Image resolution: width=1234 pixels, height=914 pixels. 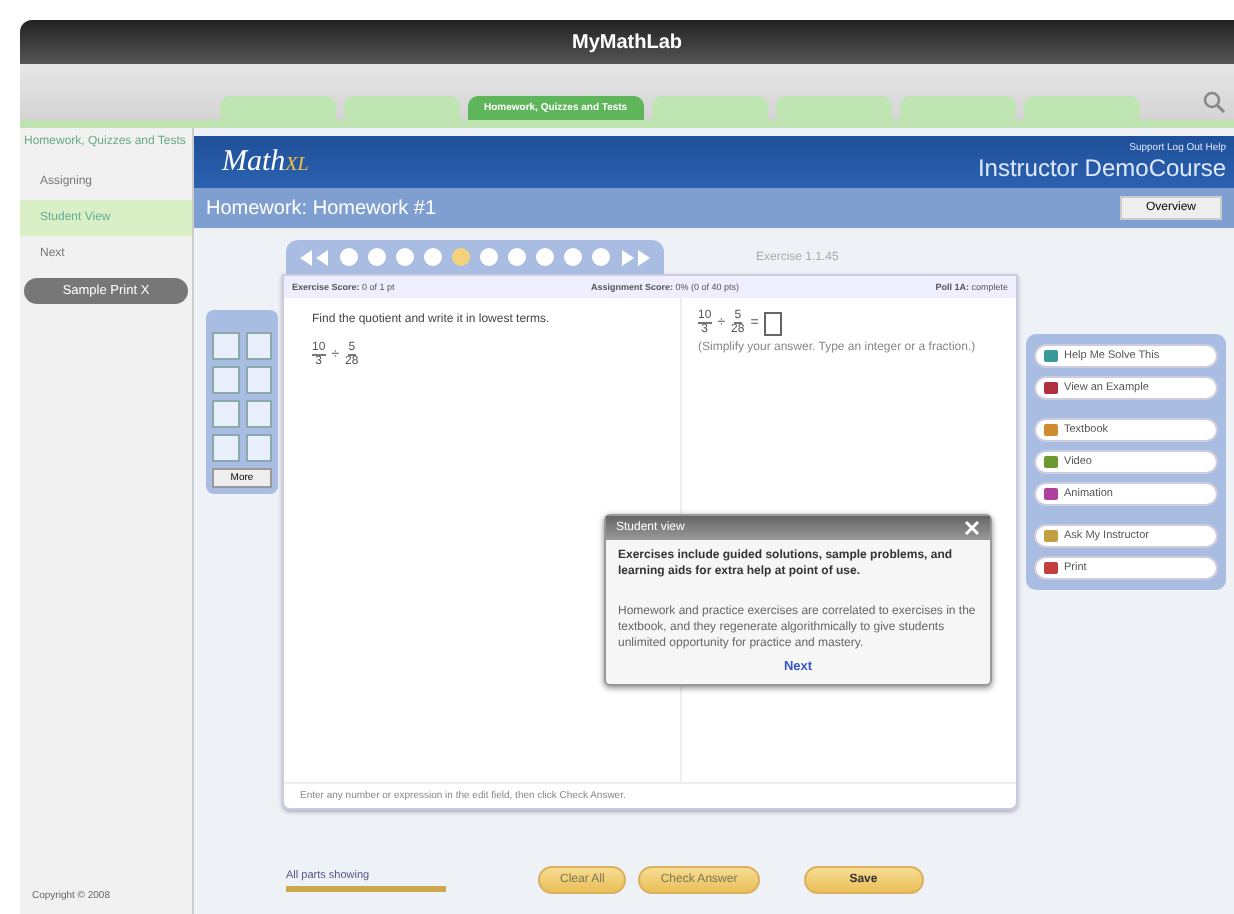 What do you see at coordinates (773, 323) in the screenshot?
I see `answer-box` at bounding box center [773, 323].